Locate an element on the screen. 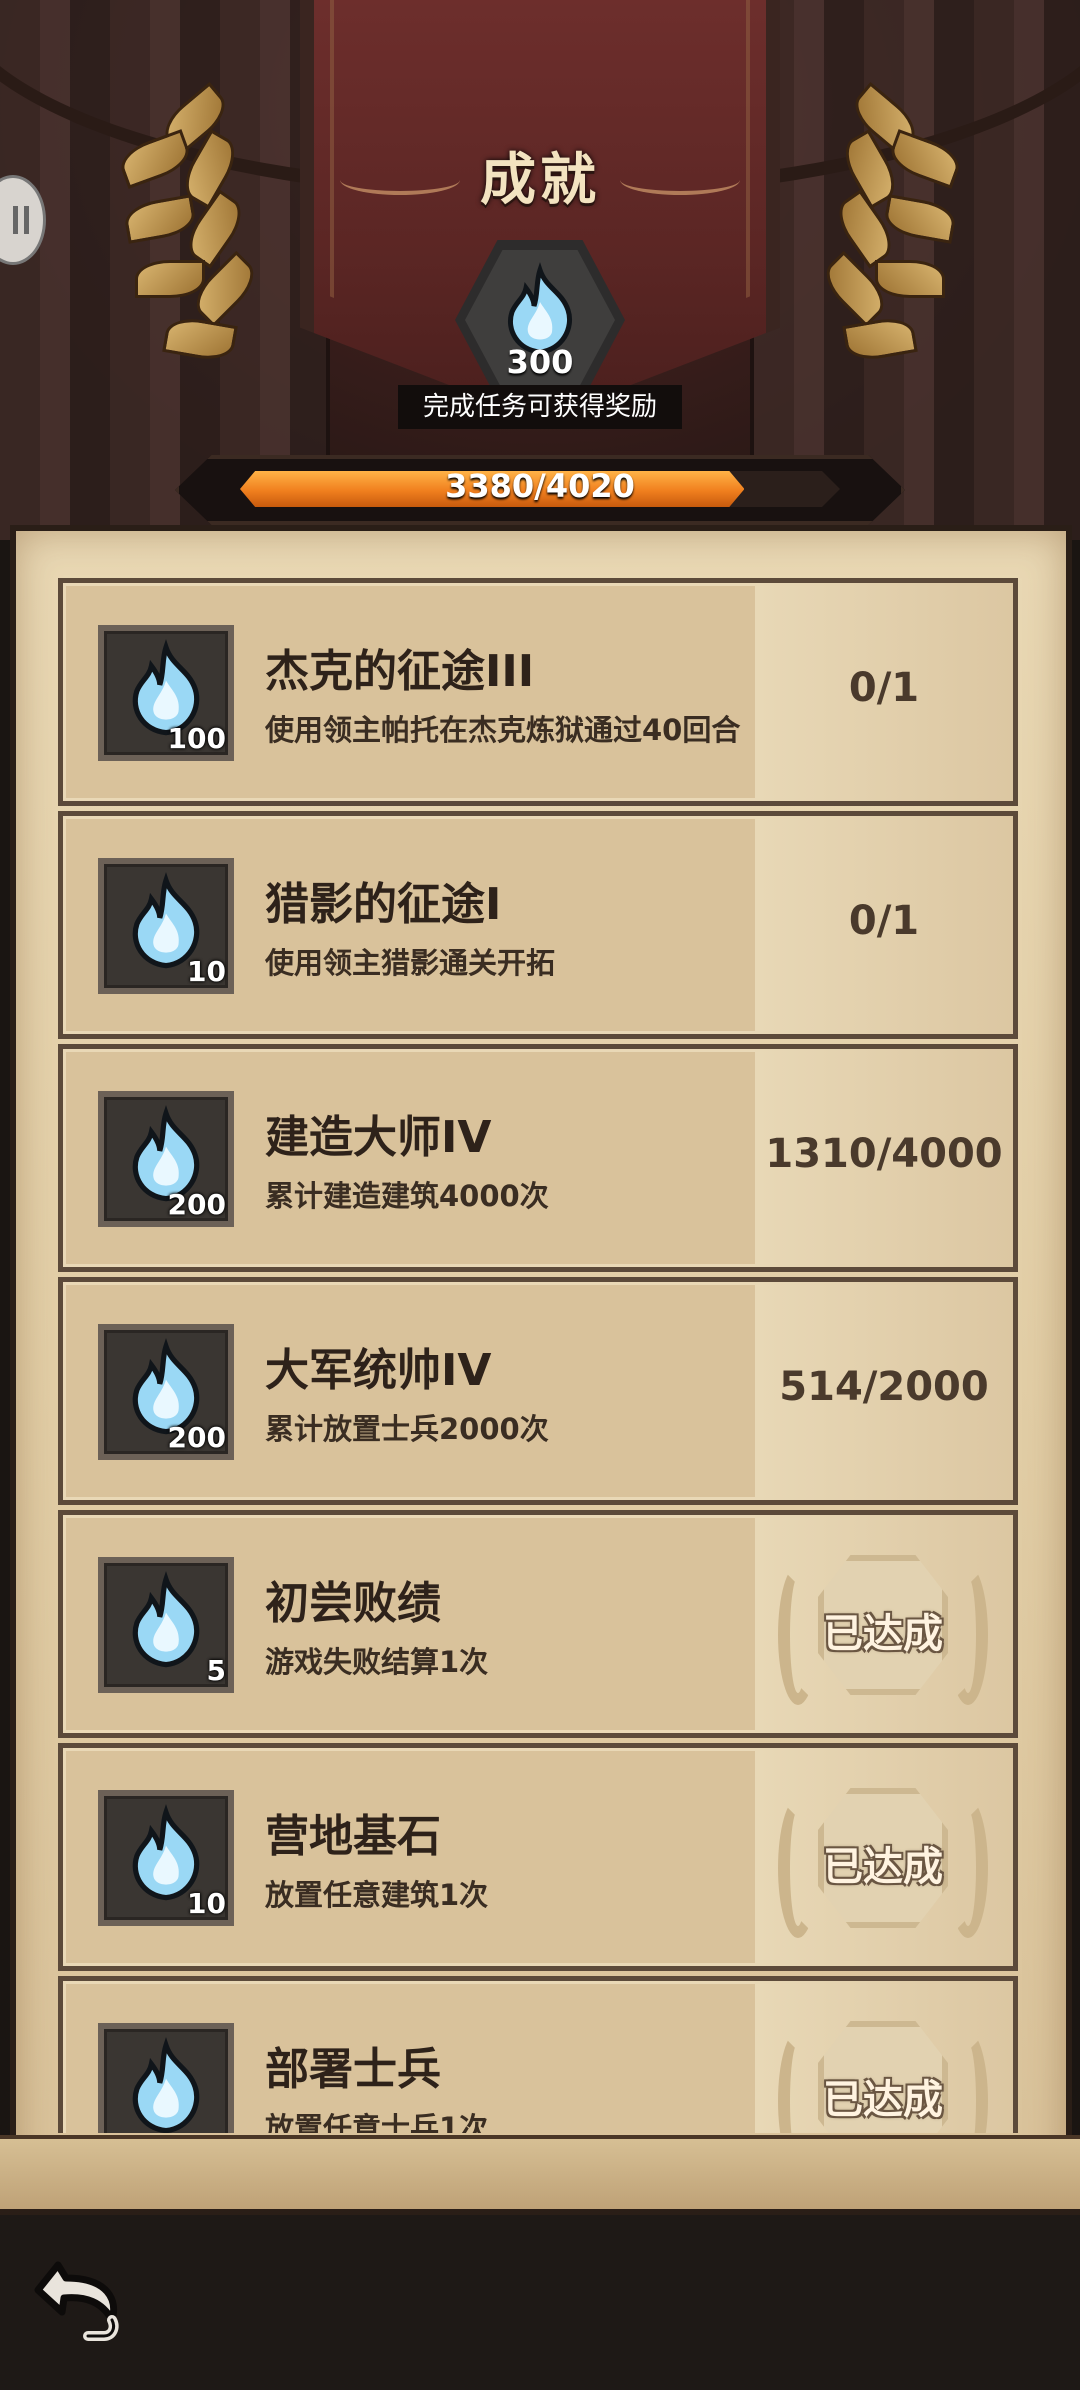  achievement-desc: 累计建造建筑4000次 is located at coordinates (407, 1196).